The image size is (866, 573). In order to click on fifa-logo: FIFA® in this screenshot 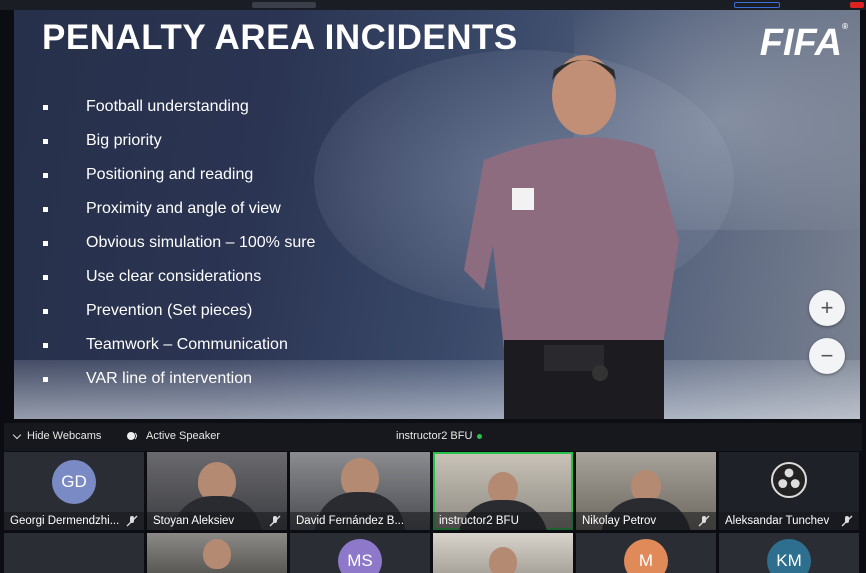, I will do `click(803, 43)`.